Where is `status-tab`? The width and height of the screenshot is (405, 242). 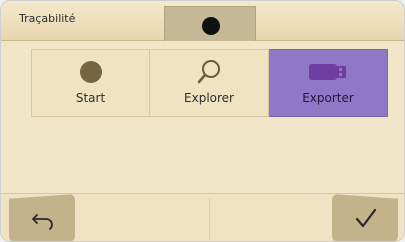
status-tab is located at coordinates (210, 23).